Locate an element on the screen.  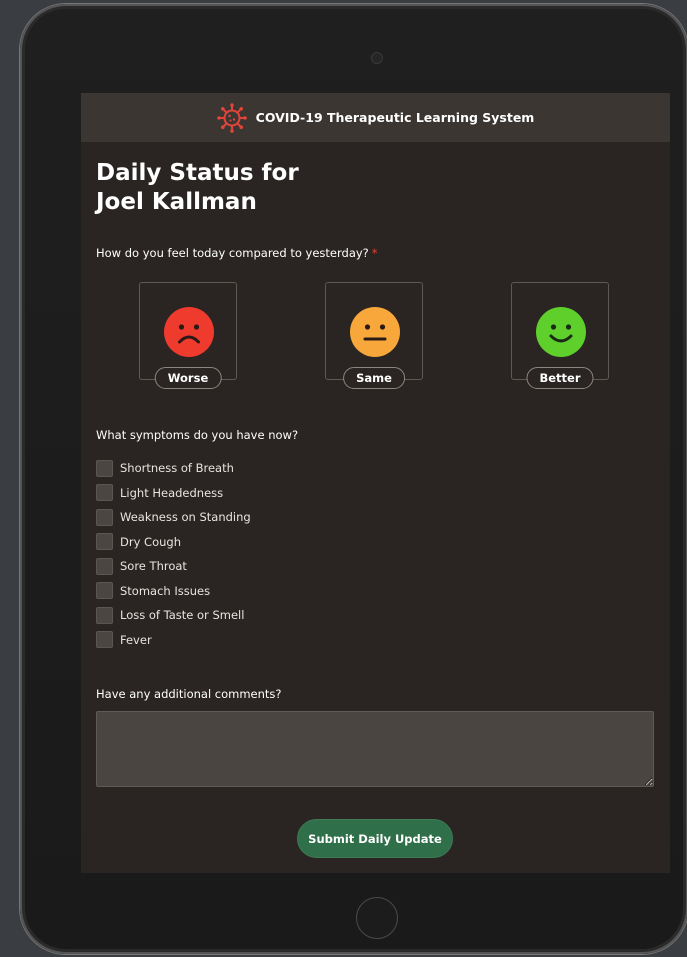
symptoms-question-label: What symptoms do you have now? is located at coordinates (197, 435).